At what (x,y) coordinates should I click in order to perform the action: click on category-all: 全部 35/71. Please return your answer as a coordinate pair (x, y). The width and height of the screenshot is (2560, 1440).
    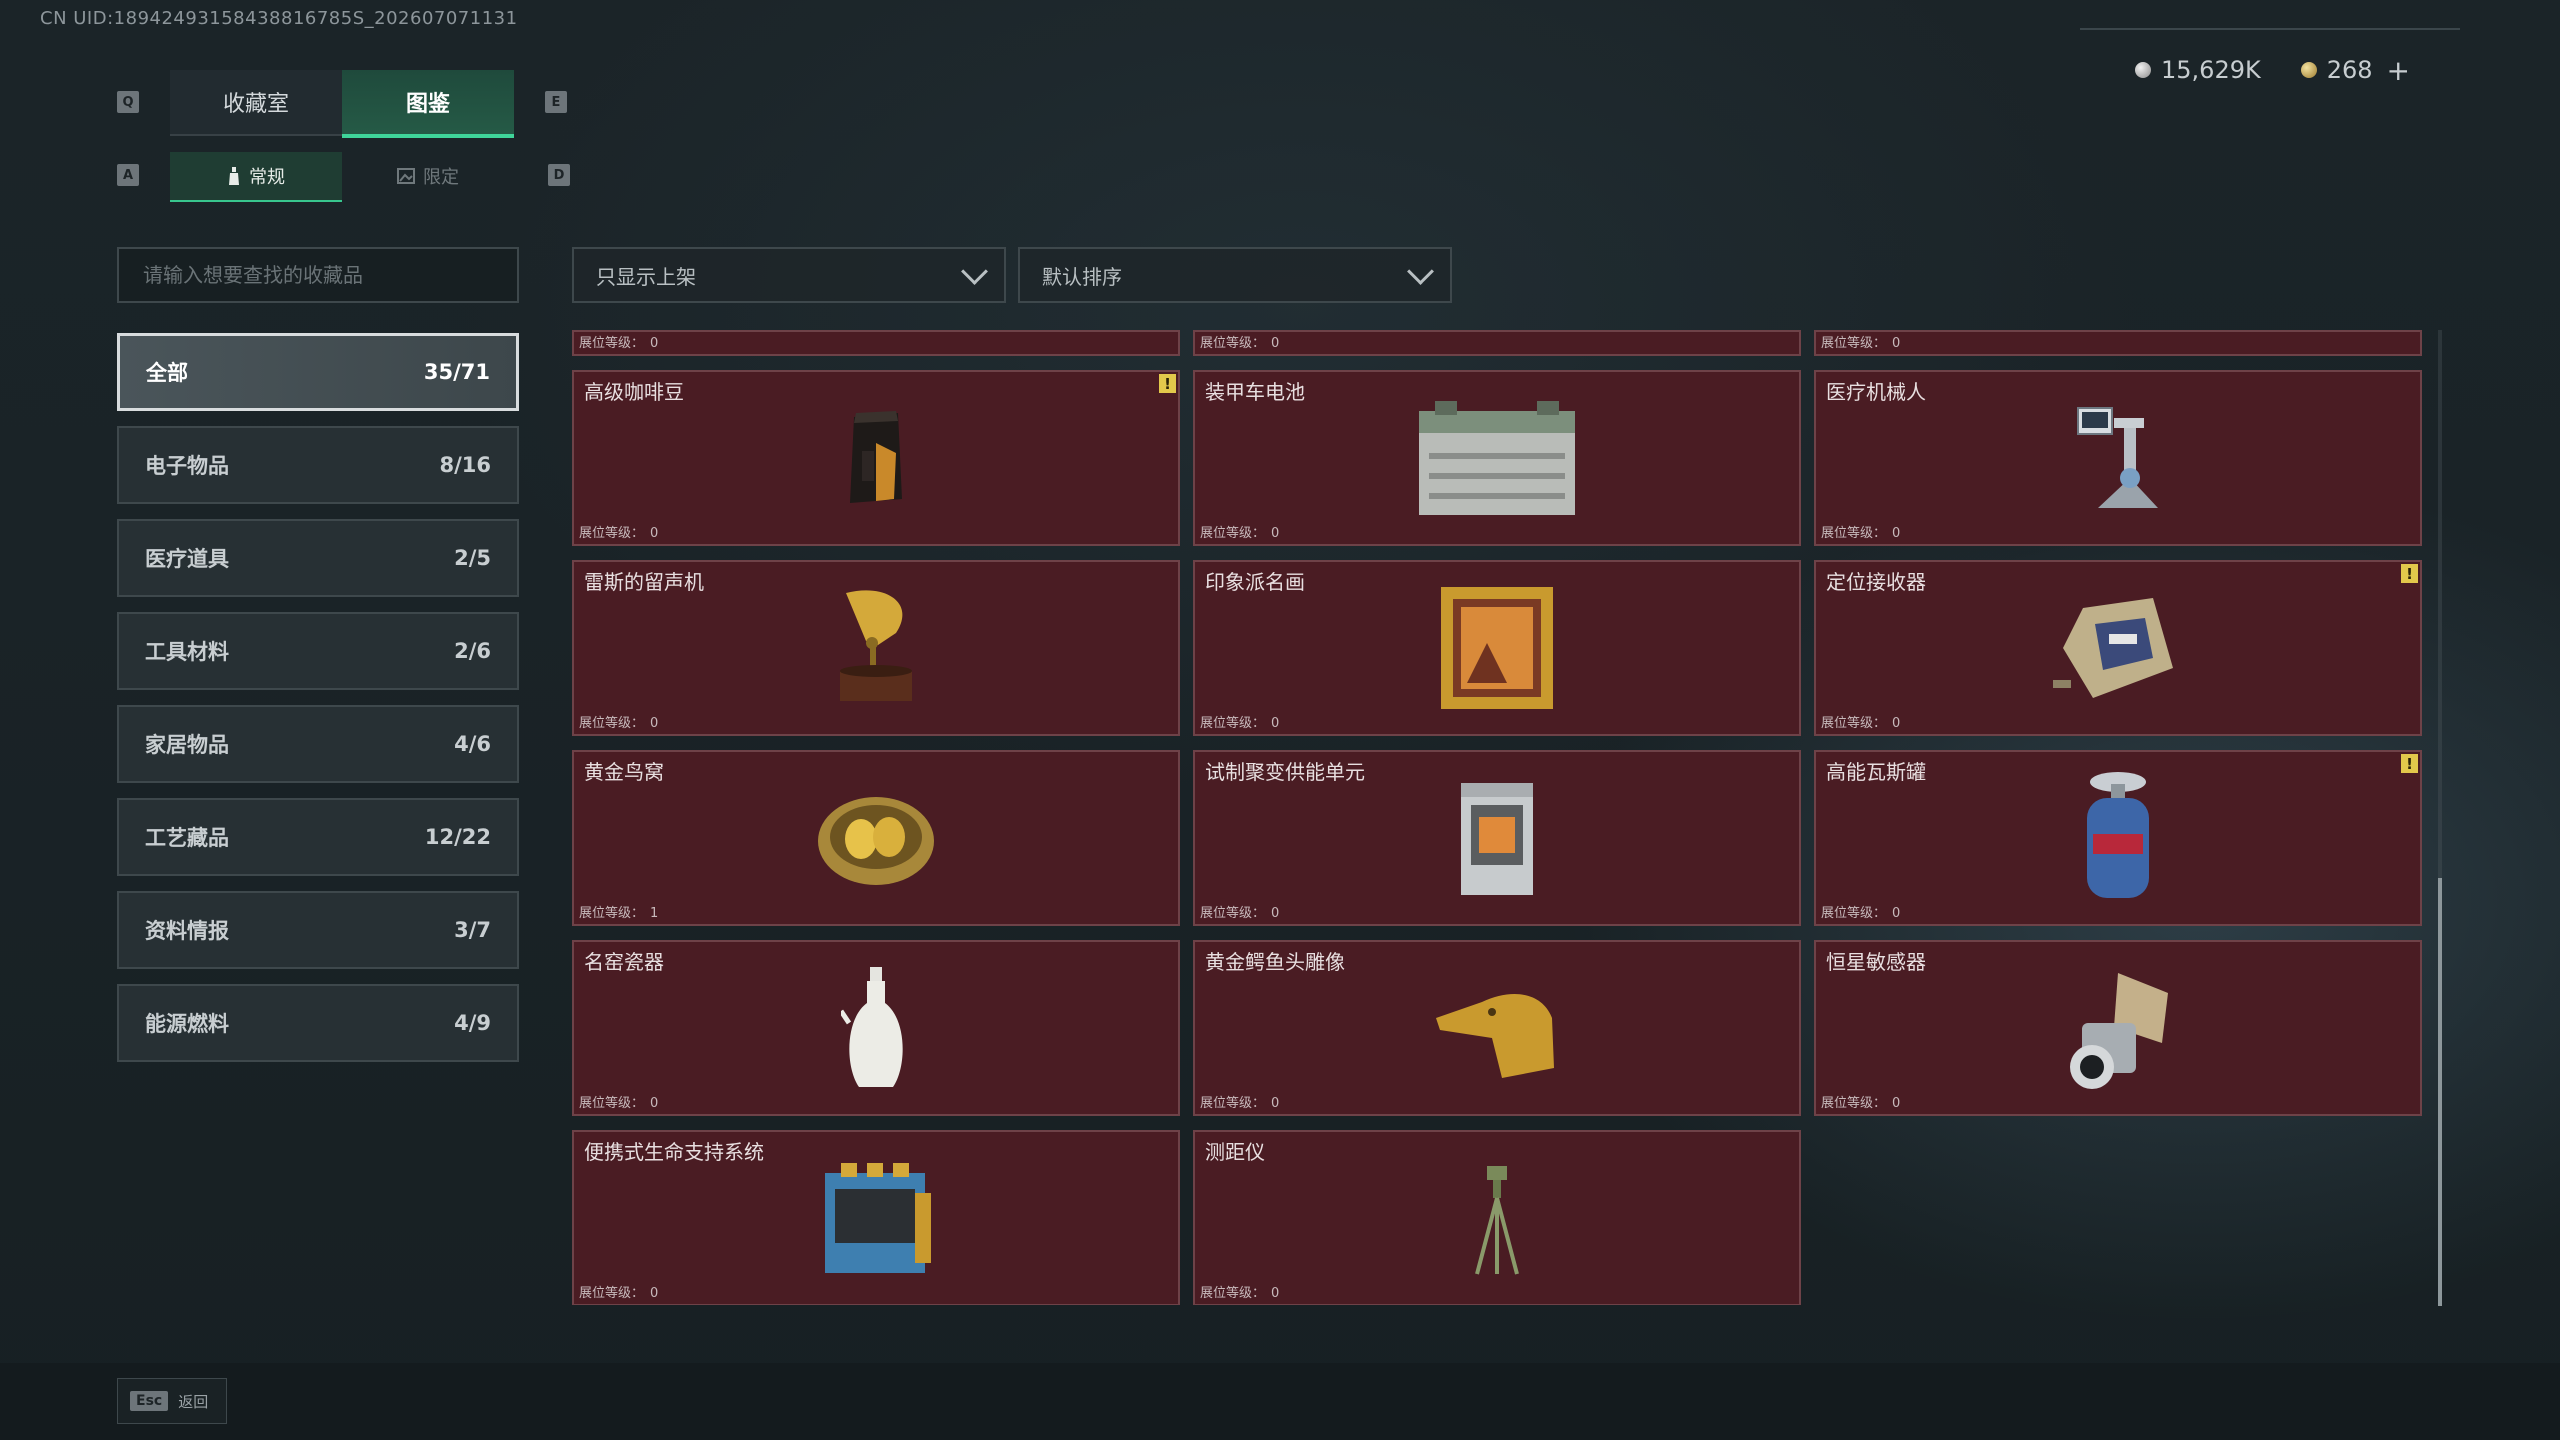
    Looking at the image, I should click on (318, 372).